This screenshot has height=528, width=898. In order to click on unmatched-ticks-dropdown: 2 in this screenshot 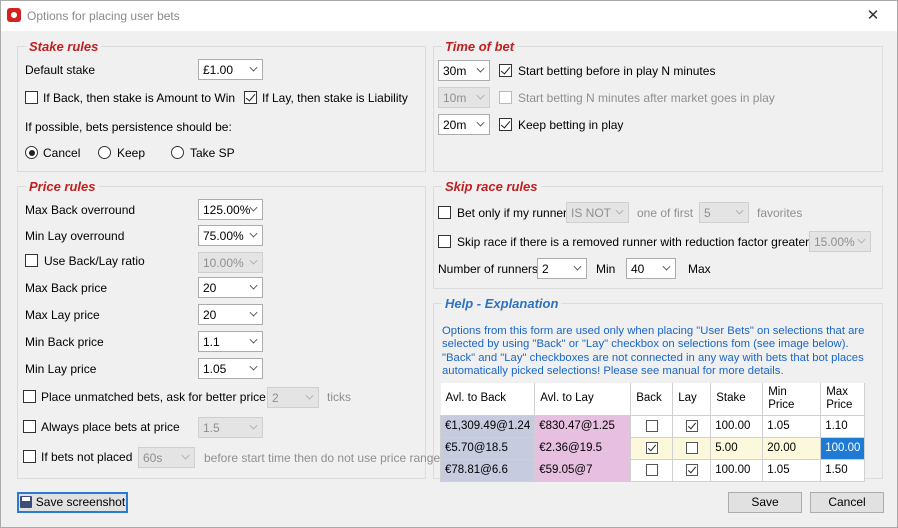, I will do `click(293, 397)`.